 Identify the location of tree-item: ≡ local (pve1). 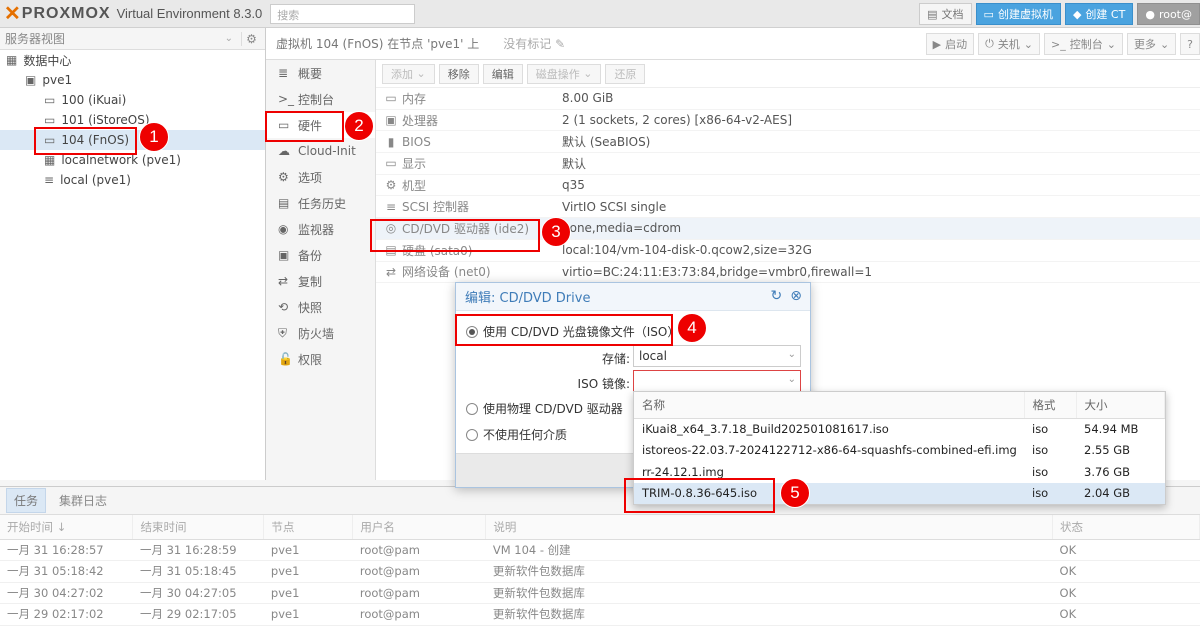
(132, 180).